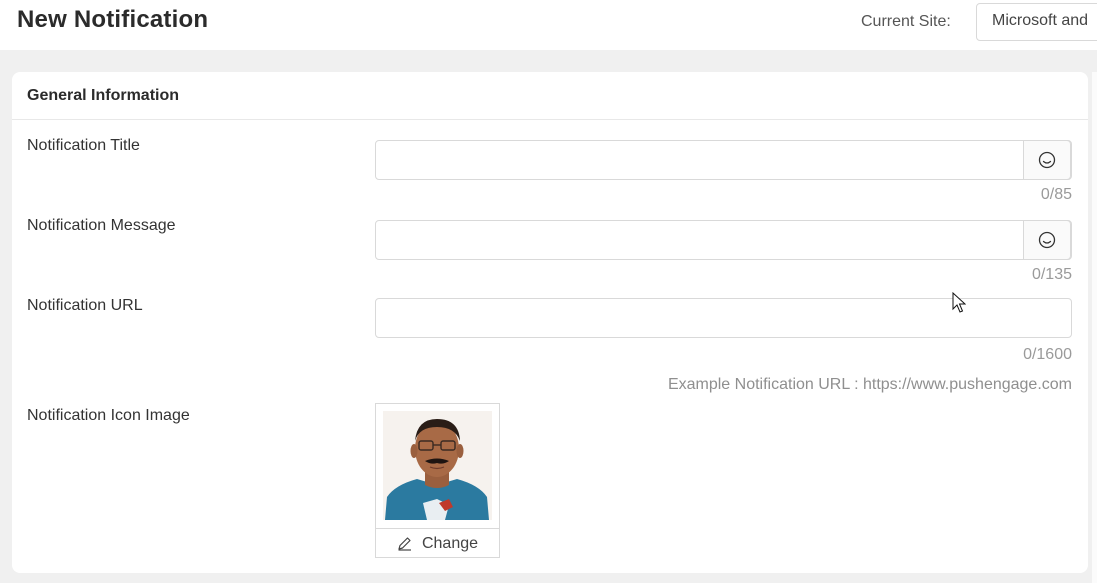  I want to click on card-header: General Information, so click(550, 96).